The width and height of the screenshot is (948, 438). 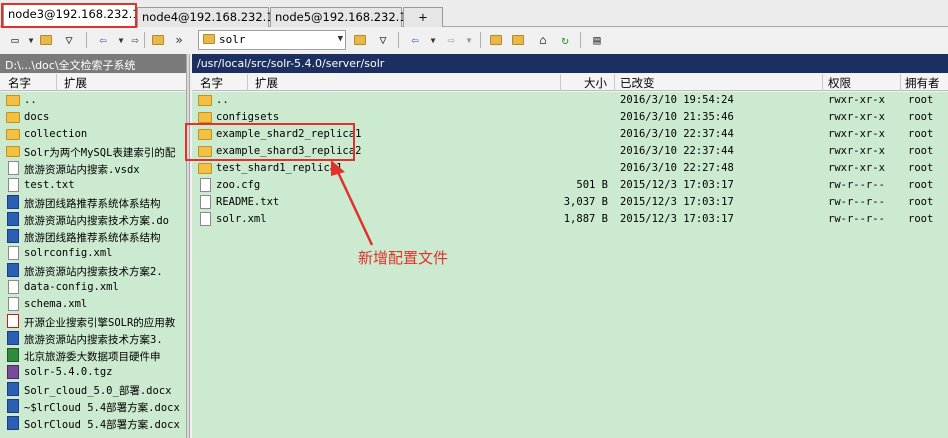 What do you see at coordinates (352, 203) in the screenshot?
I see `annotation-arrow-icon` at bounding box center [352, 203].